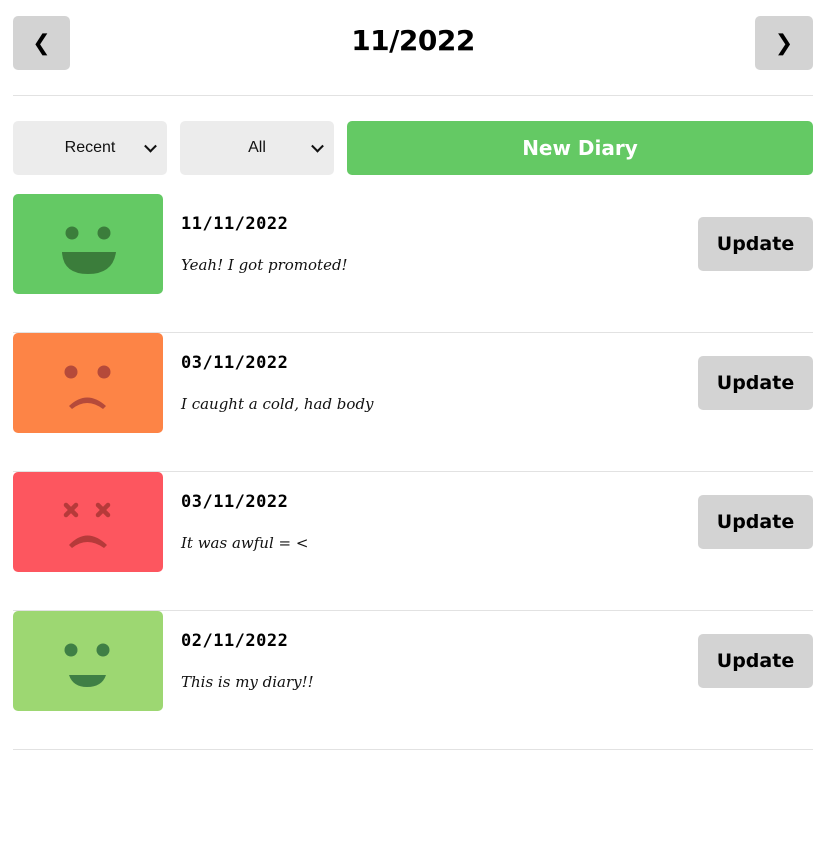 The width and height of the screenshot is (834, 861). What do you see at coordinates (413, 95) in the screenshot?
I see `header-divider` at bounding box center [413, 95].